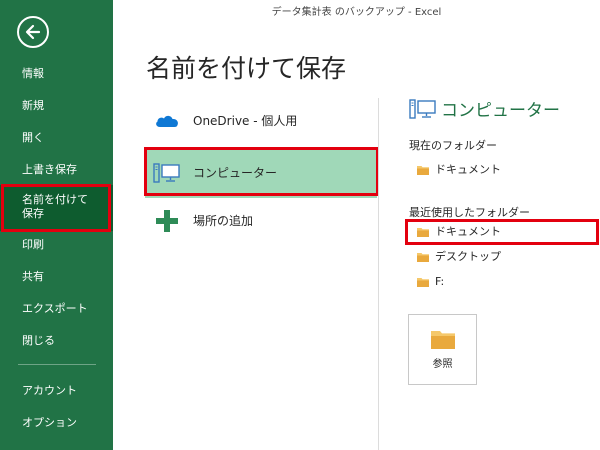 This screenshot has height=450, width=600. What do you see at coordinates (504, 257) in the screenshot?
I see `recent-folder-item: デスクトップ` at bounding box center [504, 257].